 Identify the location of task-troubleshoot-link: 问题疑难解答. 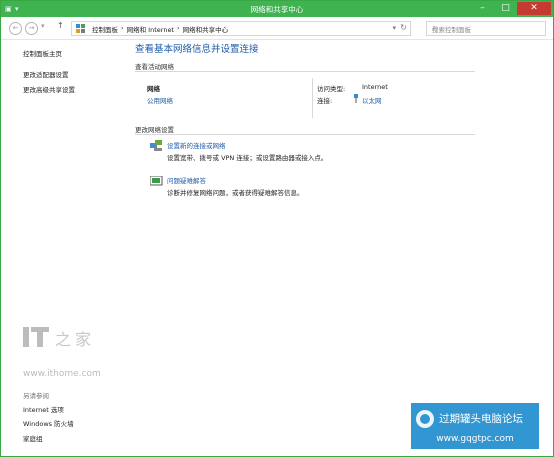
(186, 180).